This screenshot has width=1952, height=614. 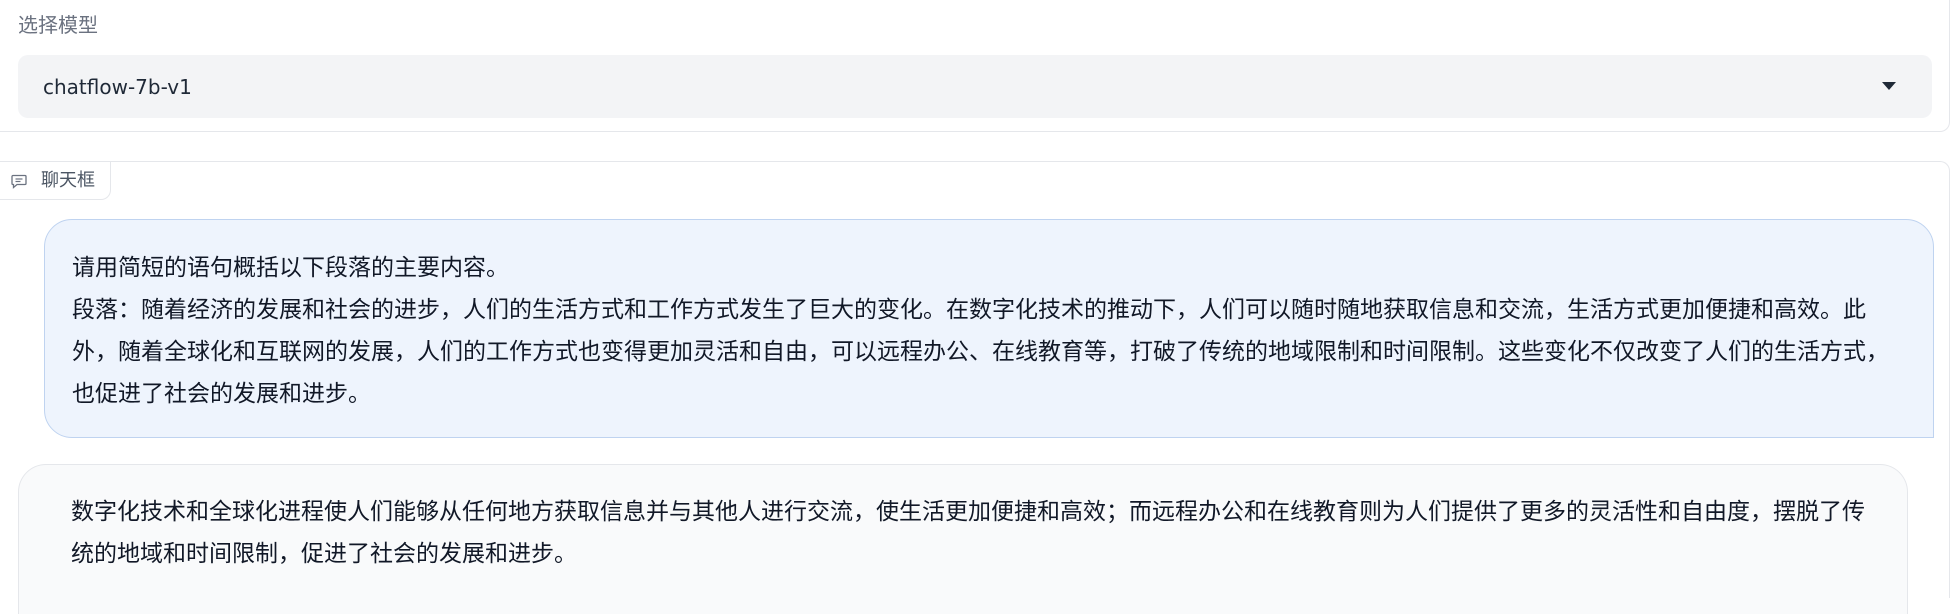 I want to click on chatbot-label-tag: 聊天框, so click(x=55, y=180).